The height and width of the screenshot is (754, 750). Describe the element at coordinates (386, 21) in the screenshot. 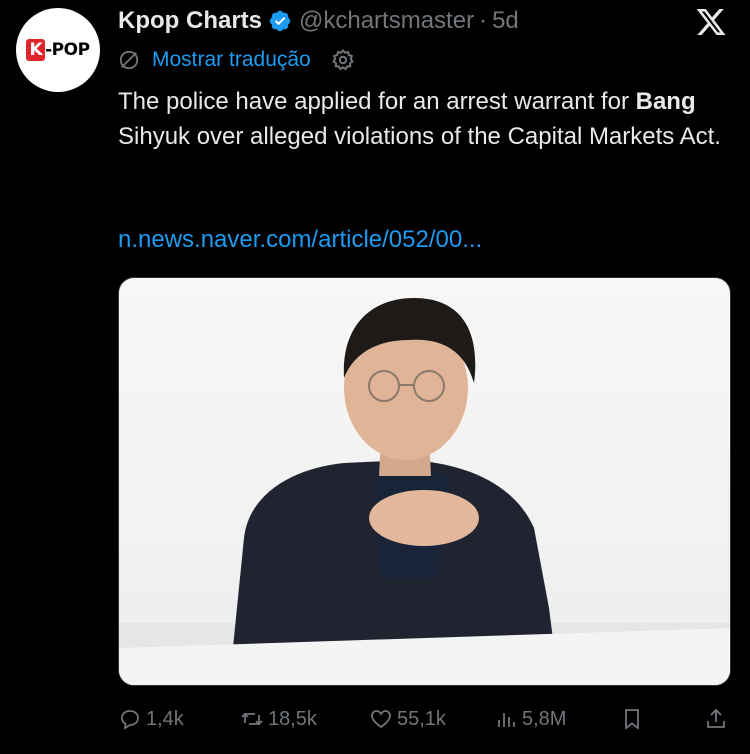

I see `author-handle: @kchartsmaster` at that location.